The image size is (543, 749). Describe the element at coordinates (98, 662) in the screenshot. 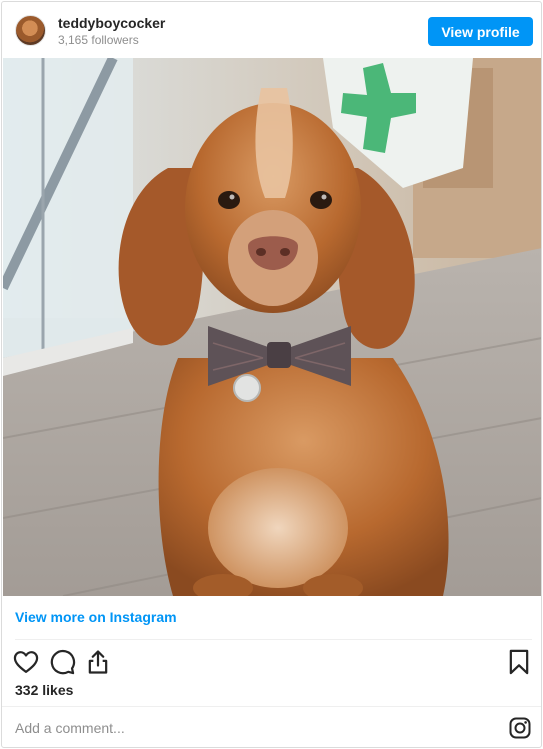

I see `share-icon` at that location.